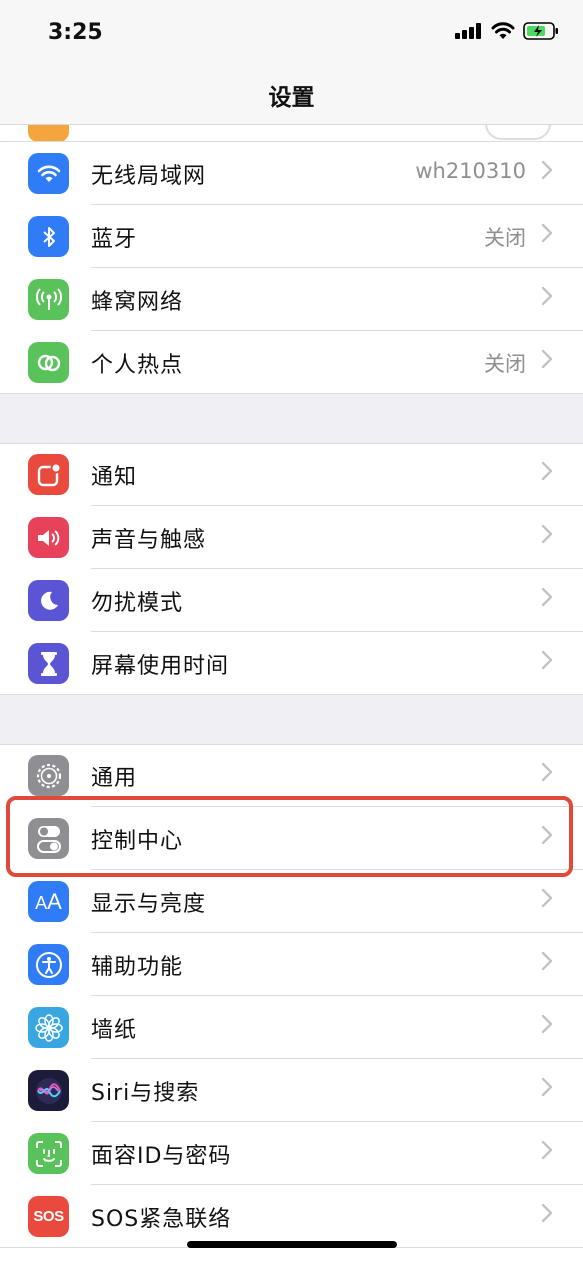 The height and width of the screenshot is (1261, 583). I want to click on settings-row-wifi: 无线局域网 wh210310, so click(291, 173).